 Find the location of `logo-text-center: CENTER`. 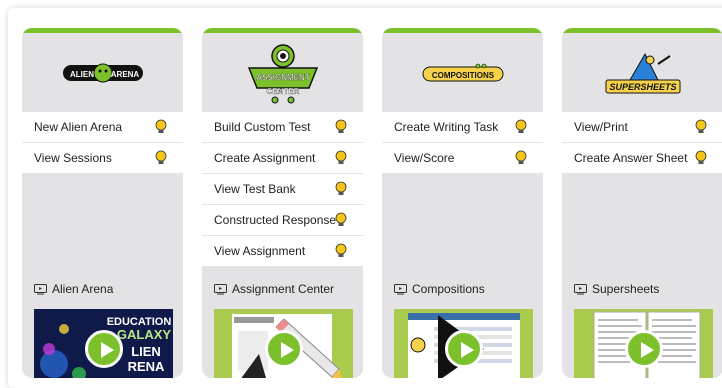

logo-text-center: CENTER is located at coordinates (282, 91).